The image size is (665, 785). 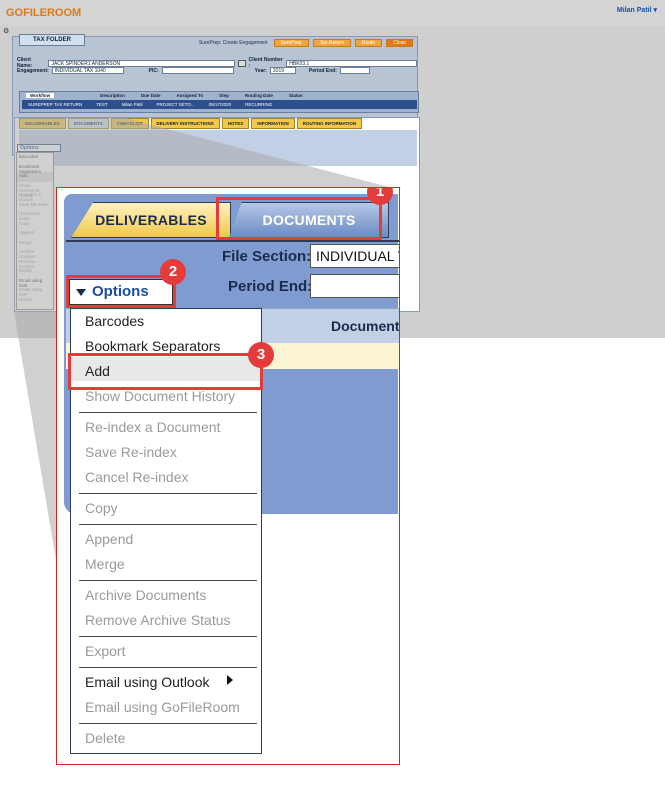 What do you see at coordinates (147, 682) in the screenshot?
I see `menu-email-outlook: Email using Outlook` at bounding box center [147, 682].